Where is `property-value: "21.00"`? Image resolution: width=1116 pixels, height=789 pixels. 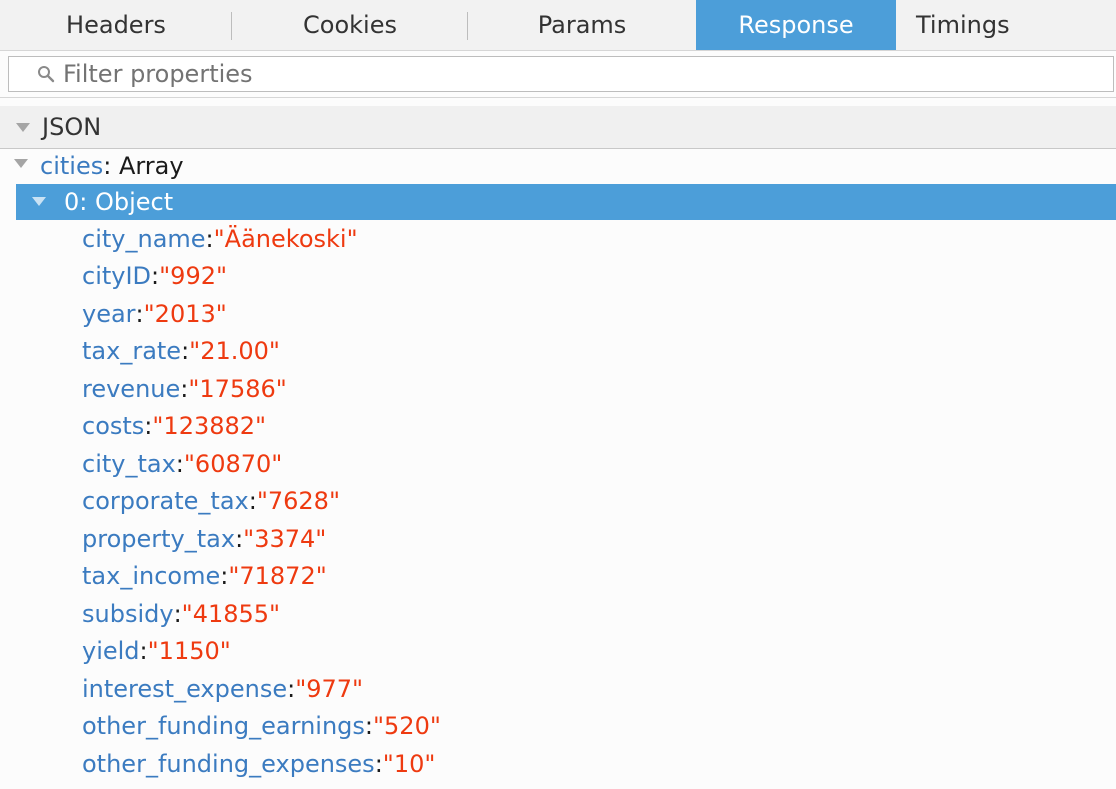 property-value: "21.00" is located at coordinates (234, 351).